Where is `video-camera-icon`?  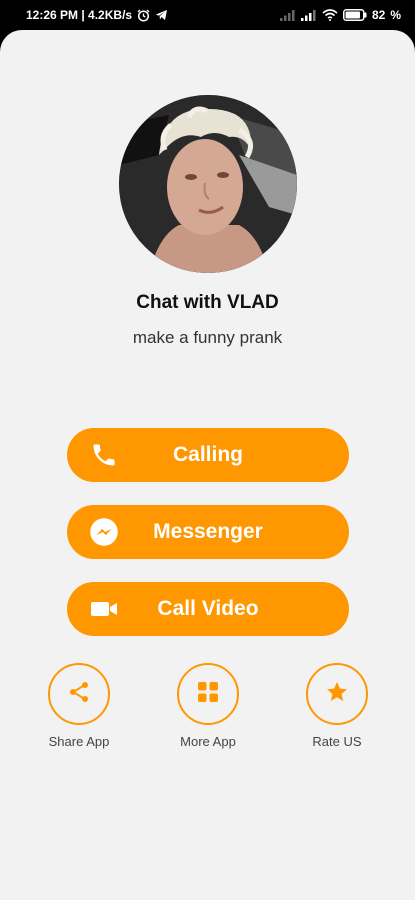
video-camera-icon is located at coordinates (104, 609).